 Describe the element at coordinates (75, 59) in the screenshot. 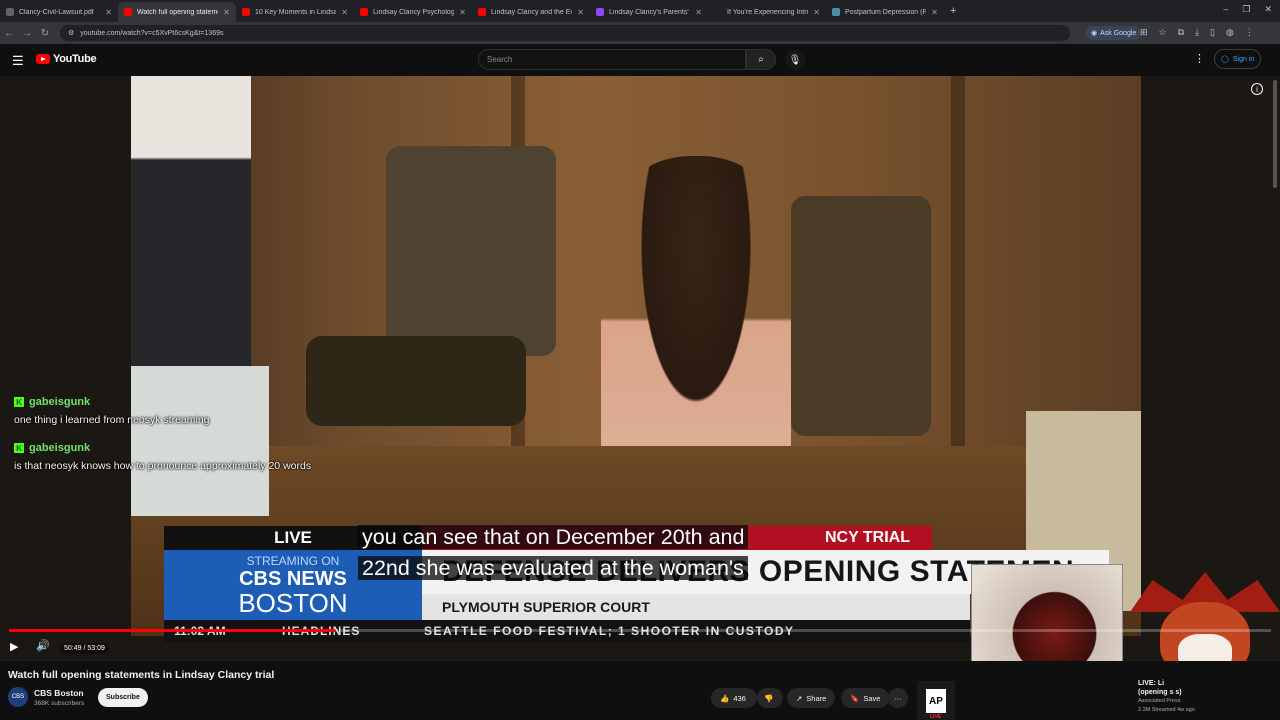

I see `youtube-logo-text: YouTube` at that location.